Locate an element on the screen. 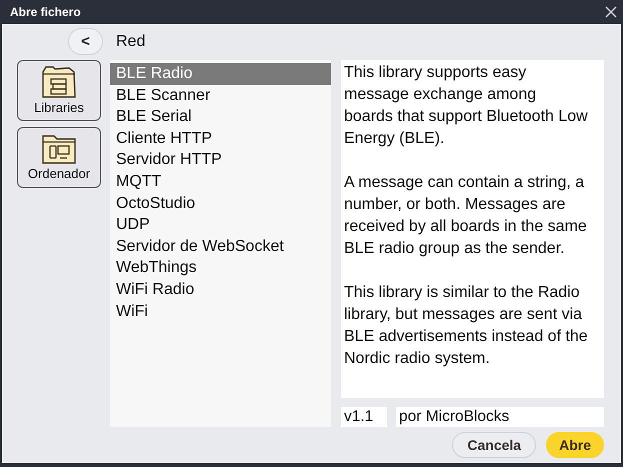  window-title: Abre fichero is located at coordinates (45, 12).